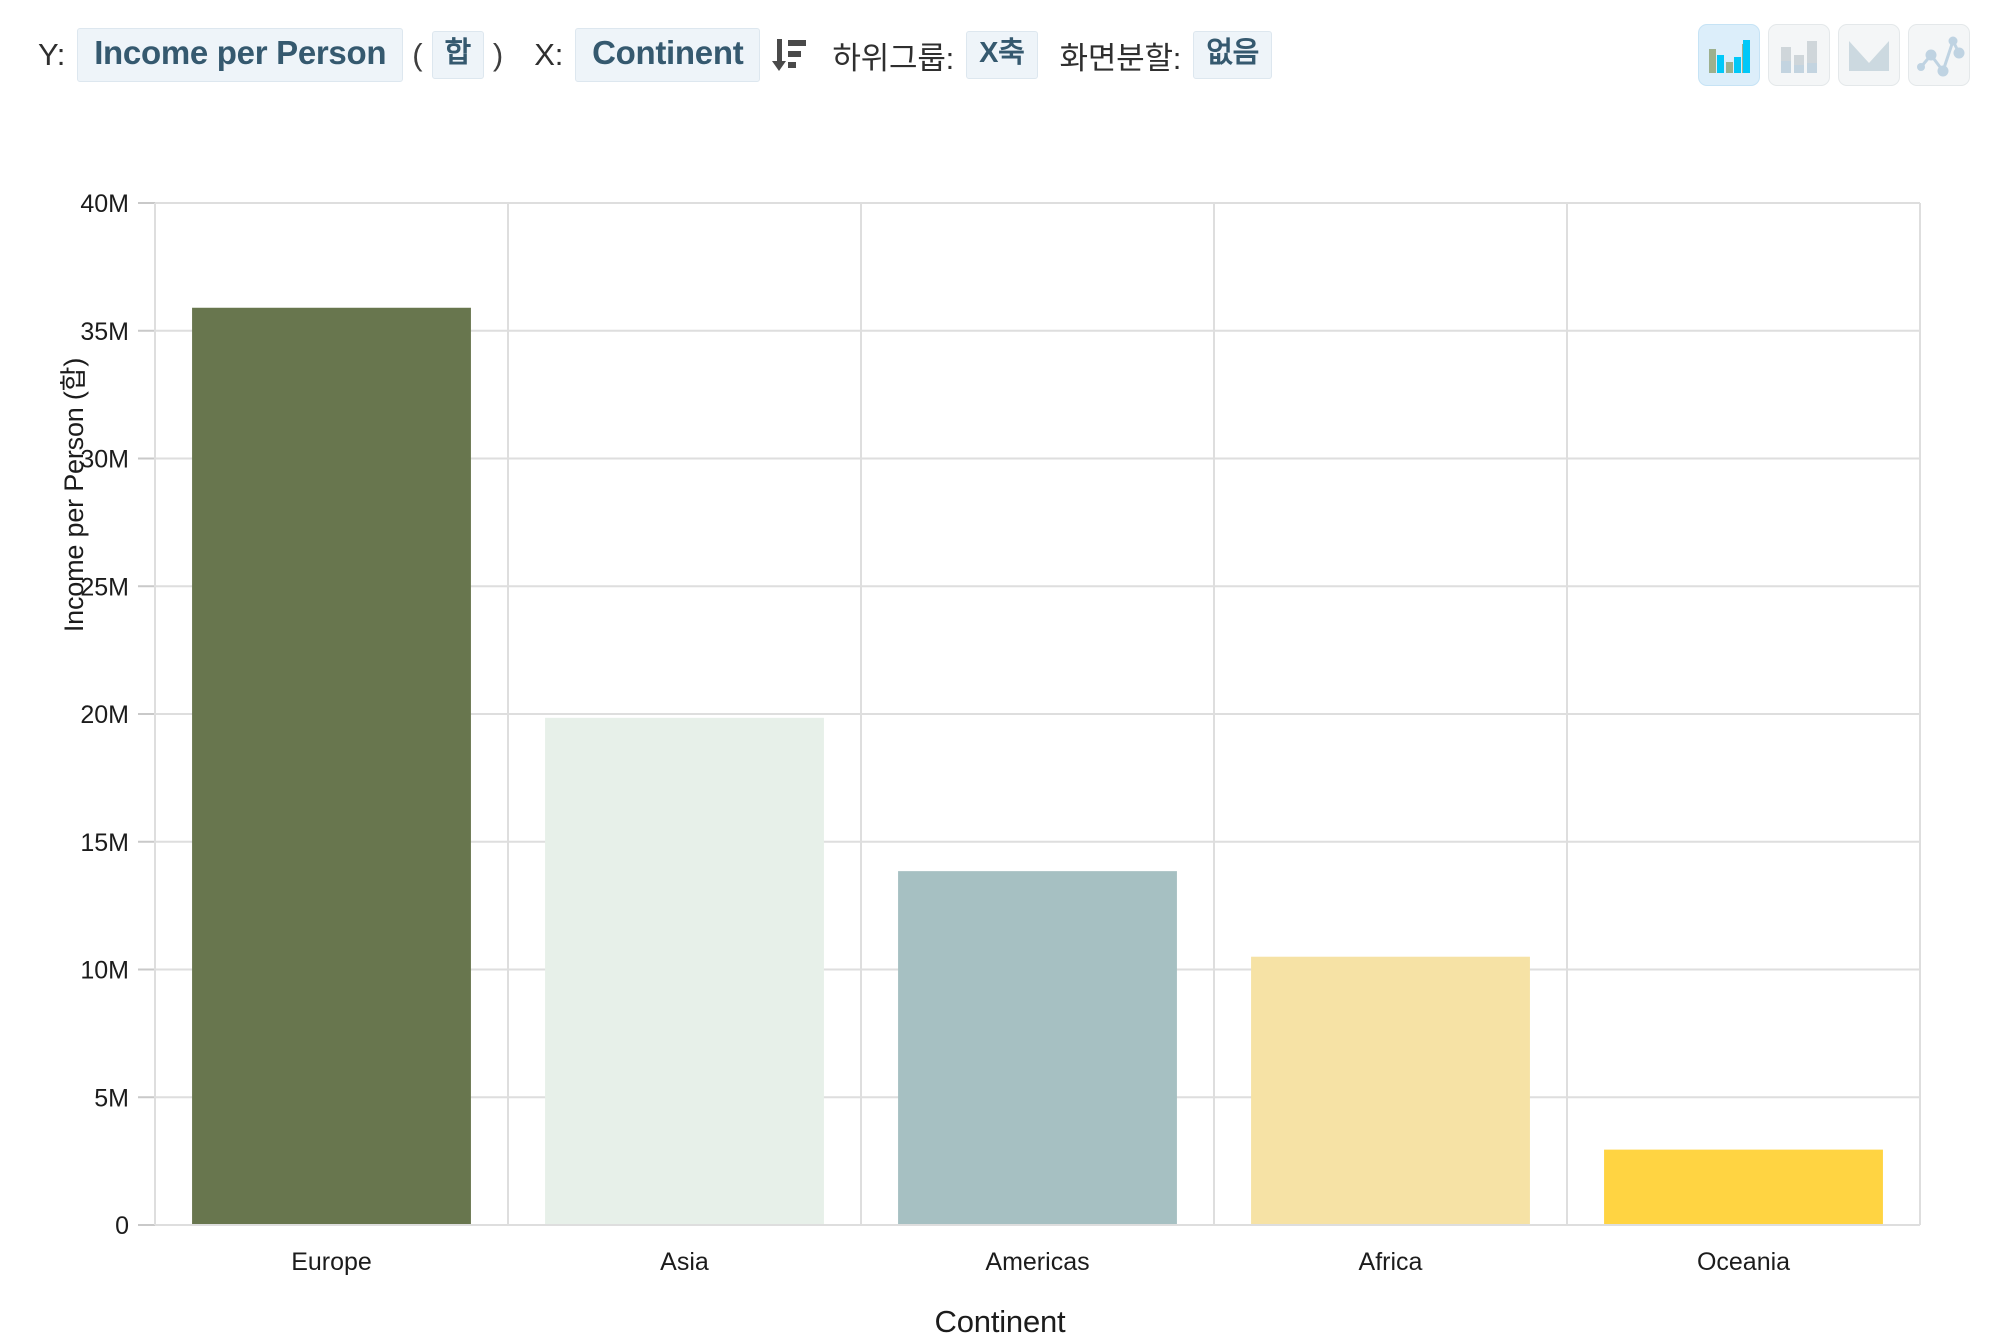 The height and width of the screenshot is (1340, 2000). Describe the element at coordinates (122, 1226) in the screenshot. I see `y-tick-label: 0` at that location.